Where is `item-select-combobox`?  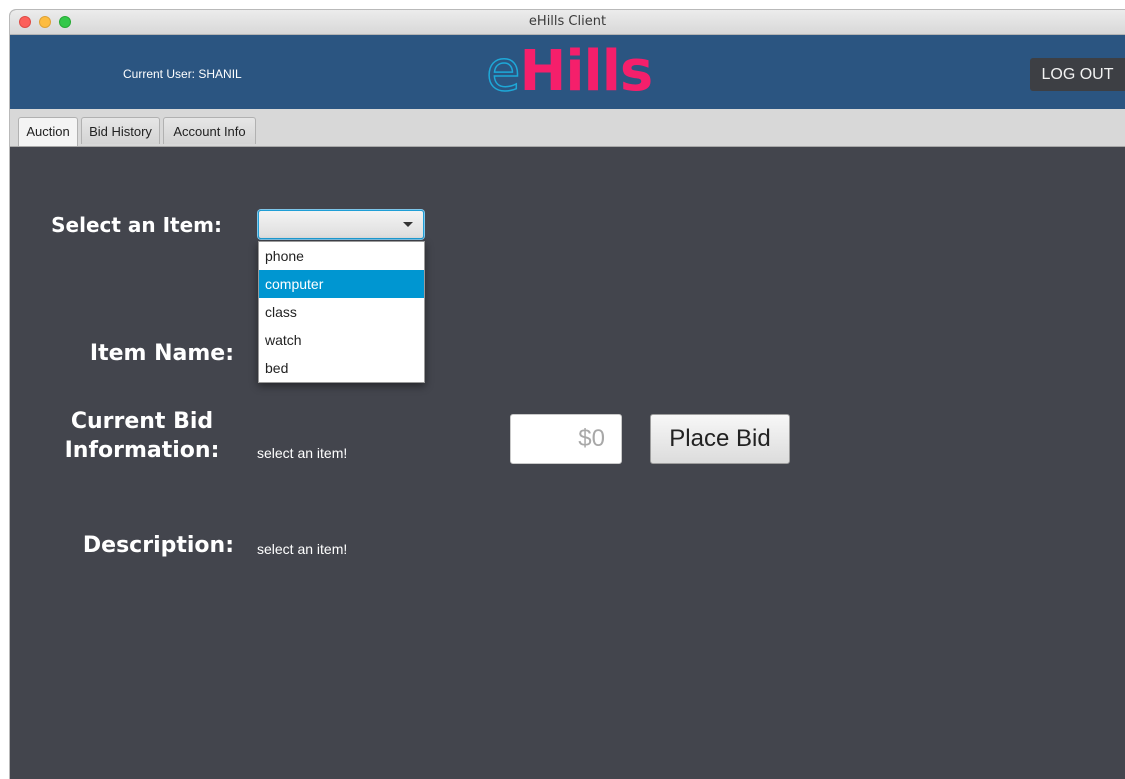 item-select-combobox is located at coordinates (341, 224).